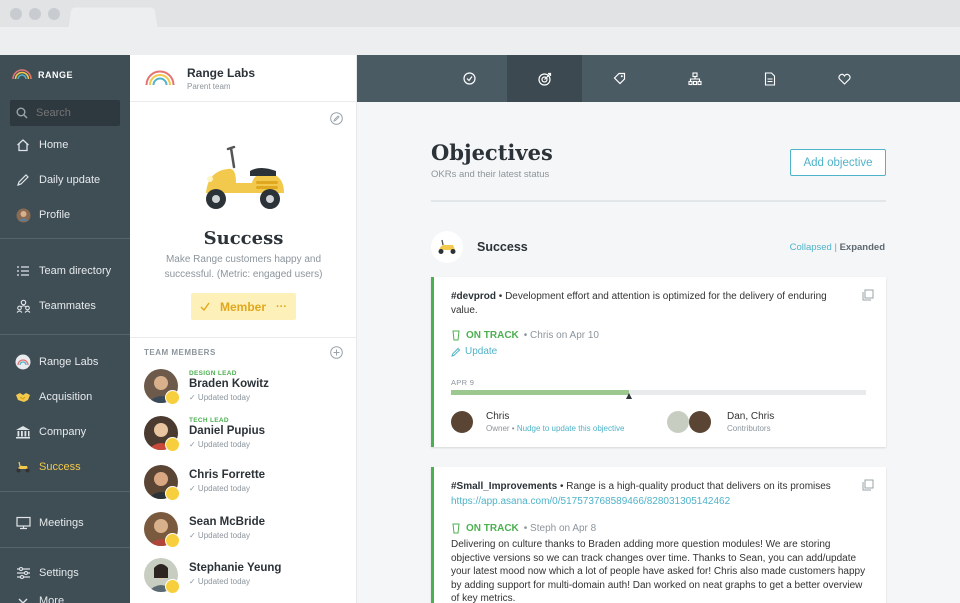 Image resolution: width=960 pixels, height=603 pixels. What do you see at coordinates (54, 145) in the screenshot?
I see `sidebar-item-label: Home` at bounding box center [54, 145].